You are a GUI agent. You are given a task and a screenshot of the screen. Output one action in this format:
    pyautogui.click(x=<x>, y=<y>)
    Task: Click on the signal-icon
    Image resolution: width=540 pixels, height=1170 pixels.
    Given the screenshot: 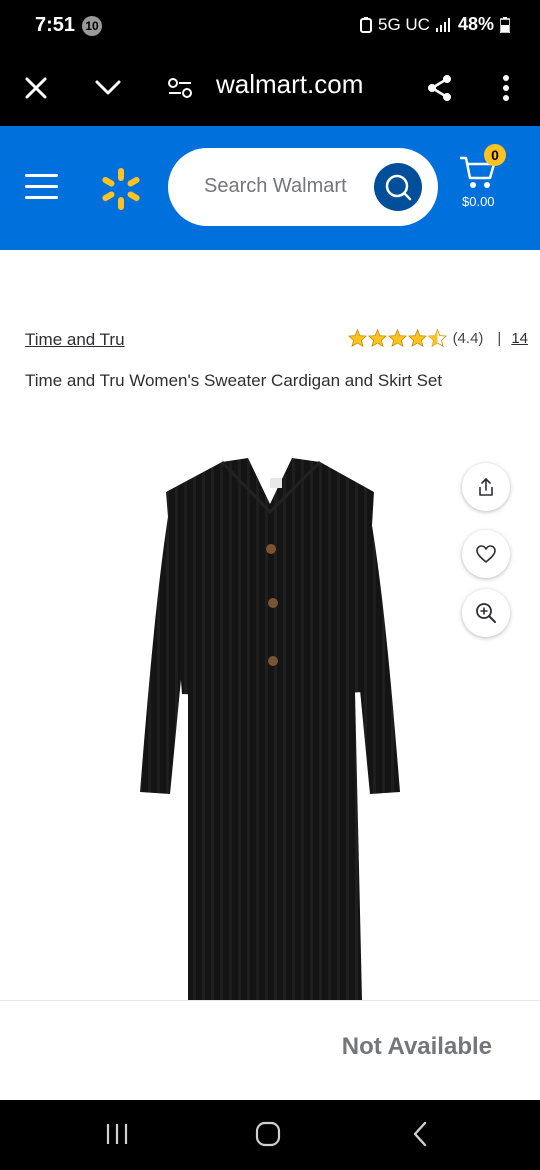 What is the action you would take?
    pyautogui.click(x=442, y=24)
    